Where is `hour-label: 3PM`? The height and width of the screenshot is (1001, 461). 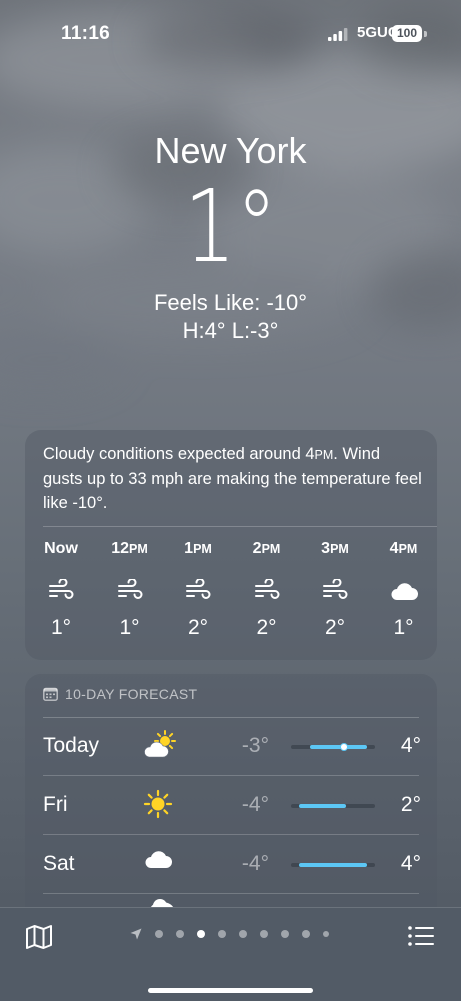 hour-label: 3PM is located at coordinates (335, 548).